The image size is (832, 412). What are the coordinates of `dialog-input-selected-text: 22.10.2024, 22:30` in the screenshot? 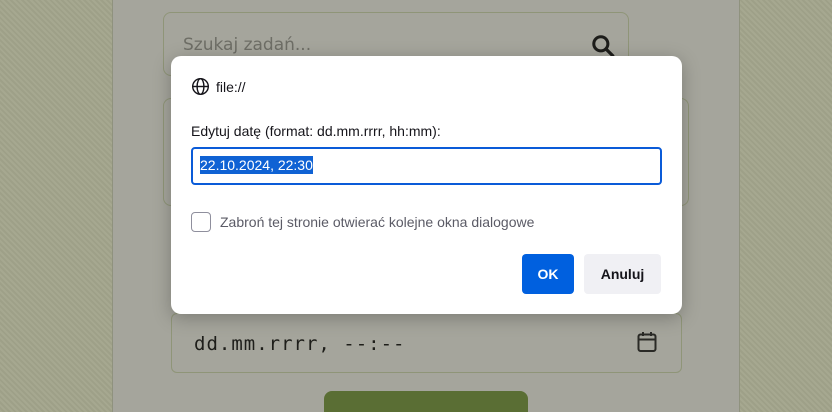 It's located at (256, 165).